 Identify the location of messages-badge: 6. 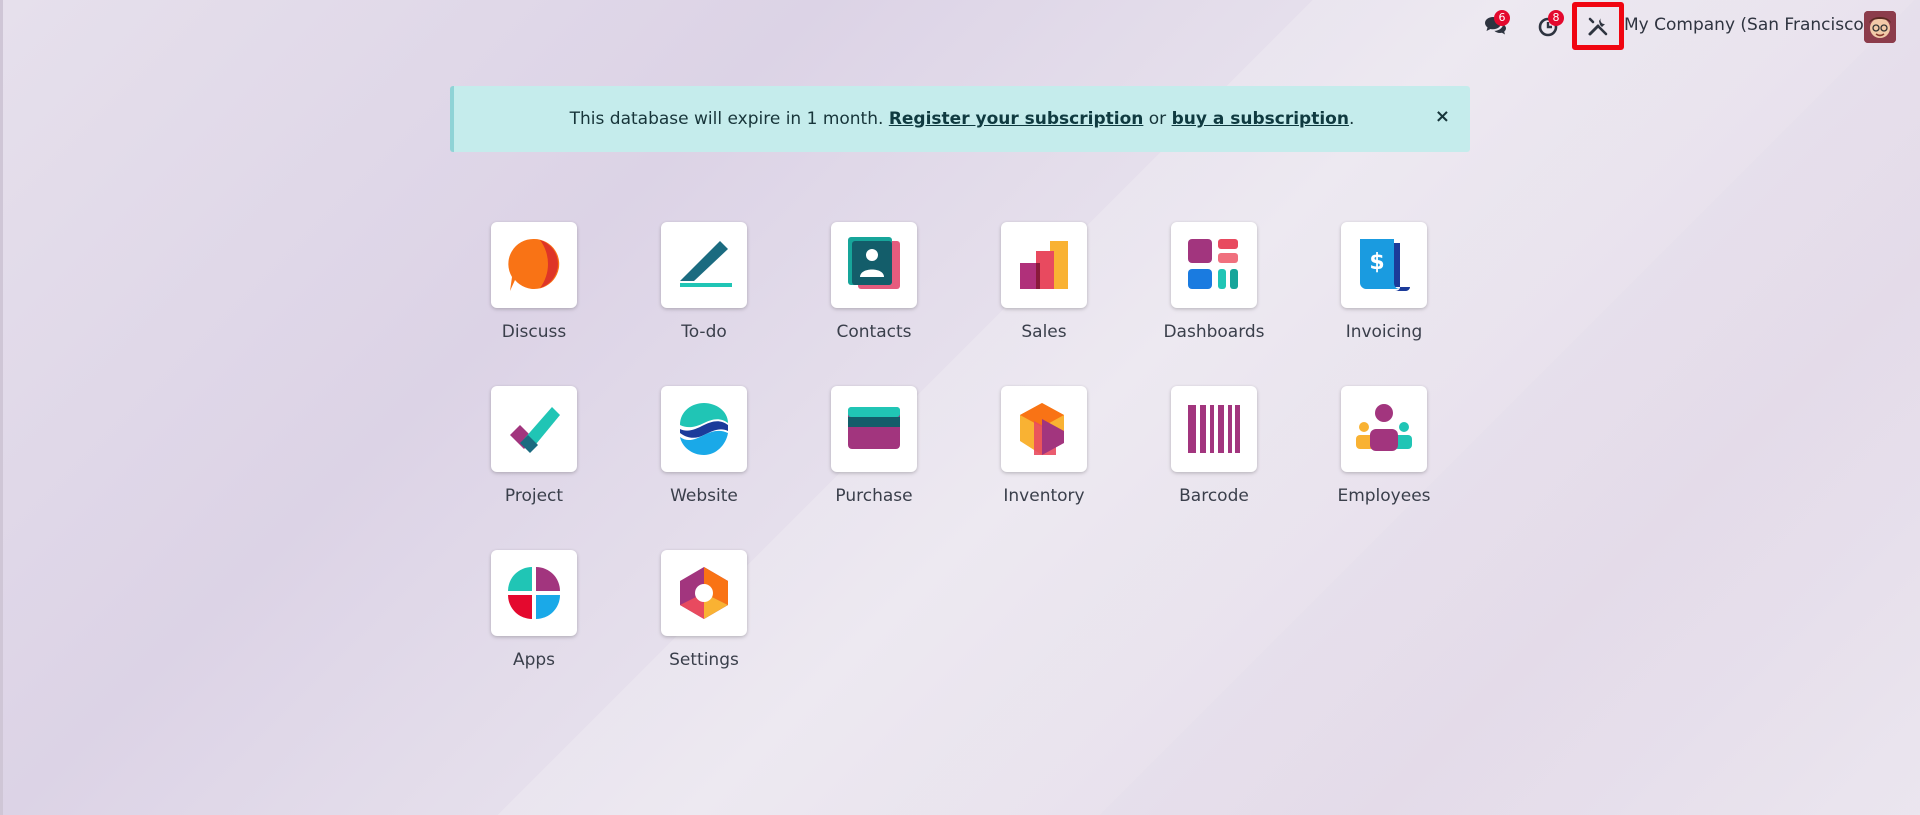
(1502, 18).